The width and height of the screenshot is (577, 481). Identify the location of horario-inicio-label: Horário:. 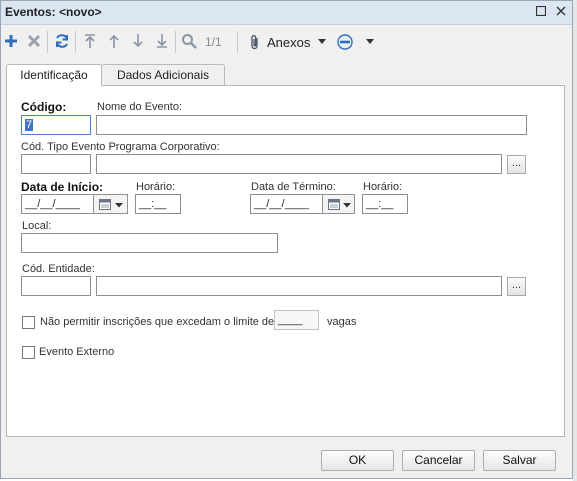
(156, 187).